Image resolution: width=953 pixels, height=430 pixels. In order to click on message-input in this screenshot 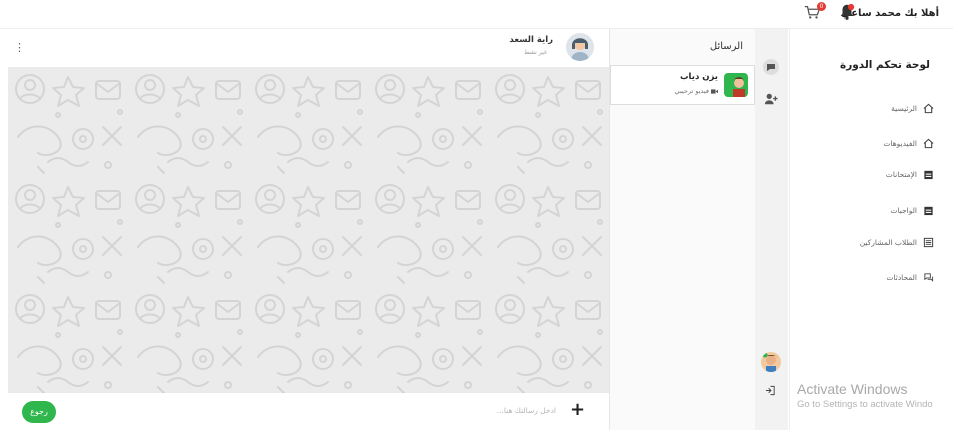, I will do `click(503, 410)`.